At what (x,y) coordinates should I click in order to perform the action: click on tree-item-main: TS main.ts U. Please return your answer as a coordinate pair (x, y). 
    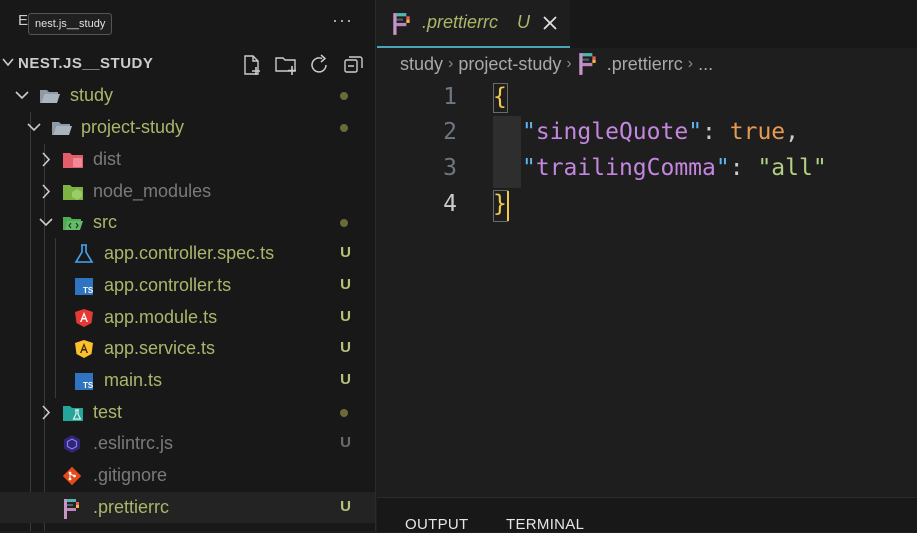
    Looking at the image, I should click on (187, 380).